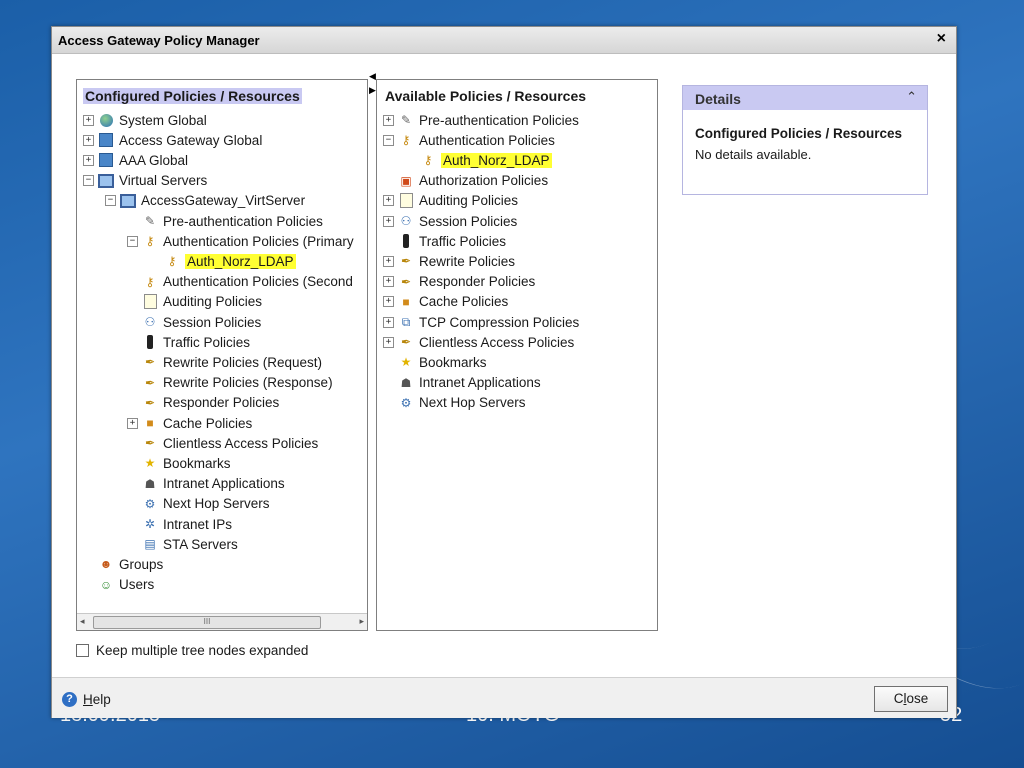 The image size is (1024, 768). Describe the element at coordinates (192, 96) in the screenshot. I see `configured-panel-title: Configured Policies / Resources` at that location.